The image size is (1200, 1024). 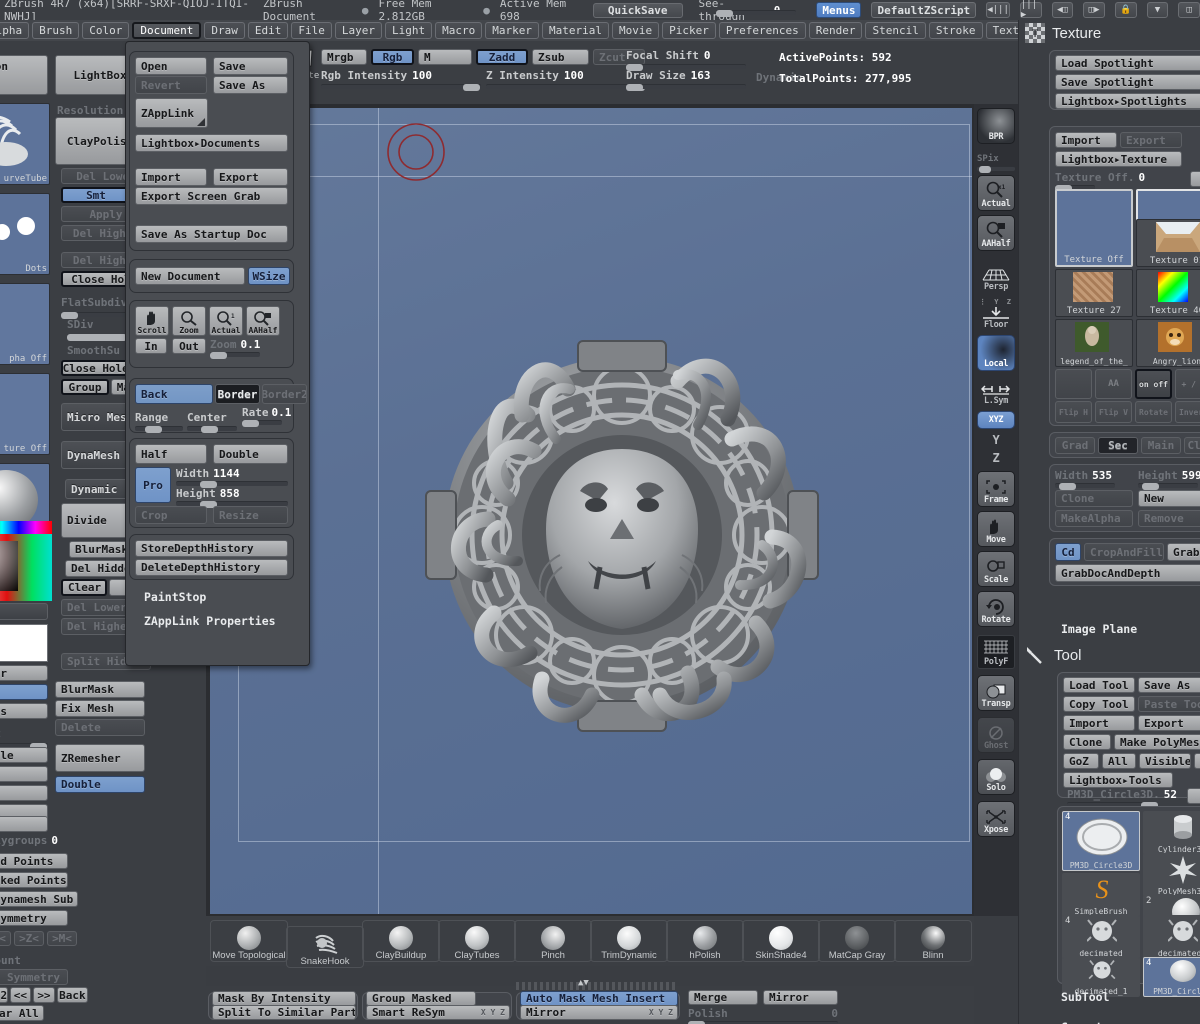 I want to click on height-slider: Height 858, so click(x=232, y=497).